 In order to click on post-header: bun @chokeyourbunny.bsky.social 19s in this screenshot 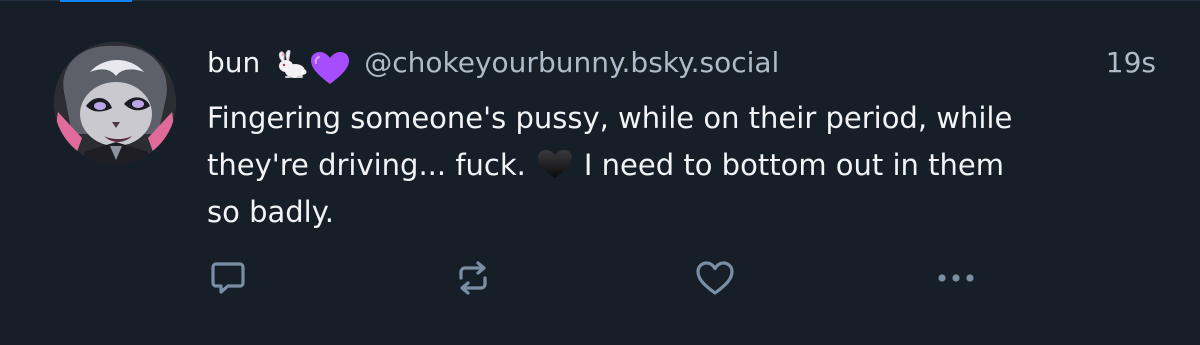, I will do `click(684, 64)`.